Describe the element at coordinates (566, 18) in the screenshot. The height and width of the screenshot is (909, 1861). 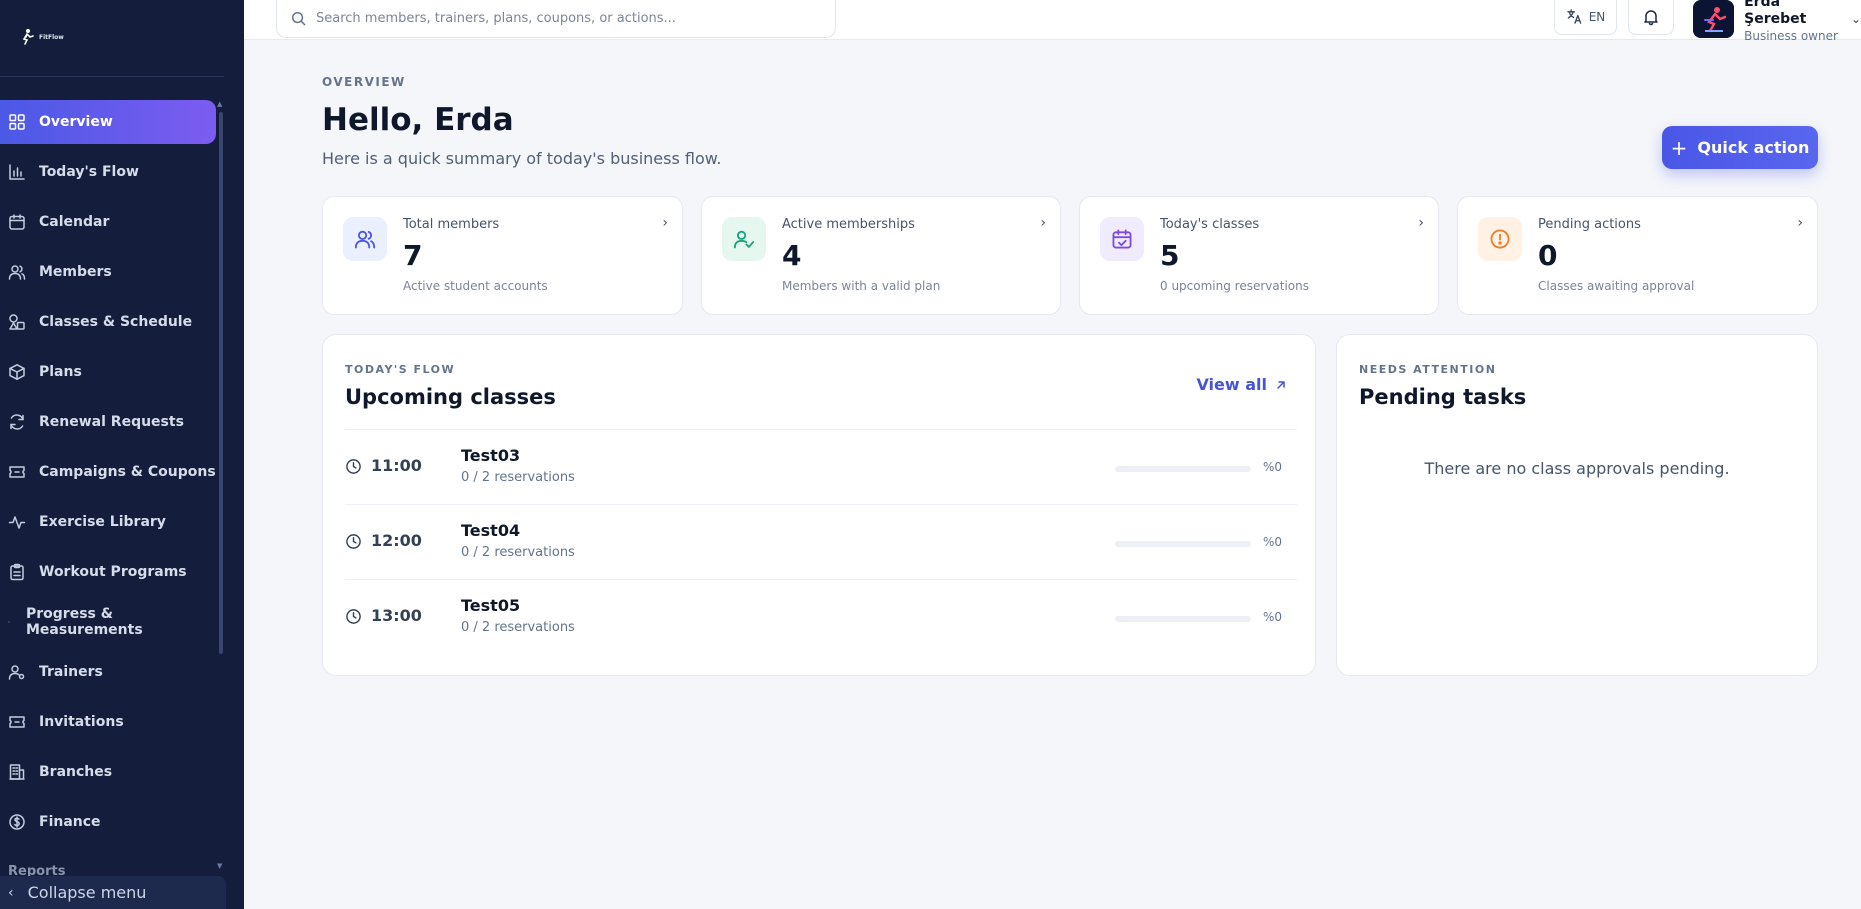
I see `search-input` at that location.